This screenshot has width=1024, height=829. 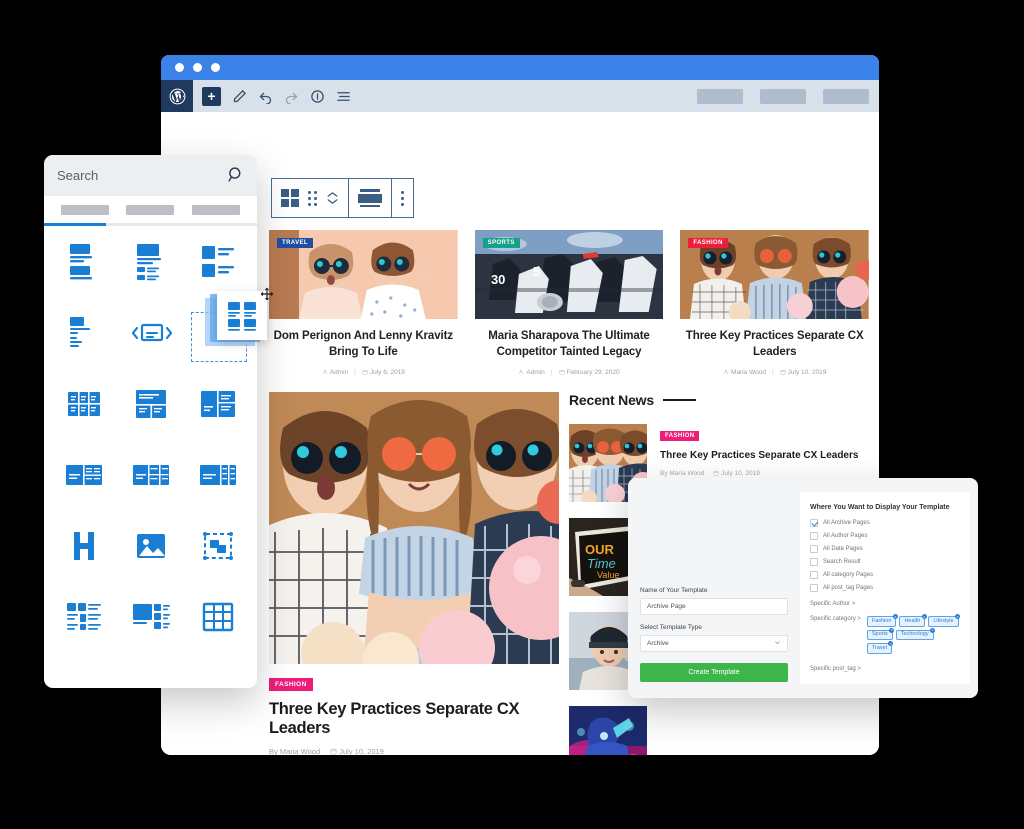 What do you see at coordinates (414, 719) in the screenshot?
I see `featured-post-title: Three Key Practices Separate CX Leaders` at bounding box center [414, 719].